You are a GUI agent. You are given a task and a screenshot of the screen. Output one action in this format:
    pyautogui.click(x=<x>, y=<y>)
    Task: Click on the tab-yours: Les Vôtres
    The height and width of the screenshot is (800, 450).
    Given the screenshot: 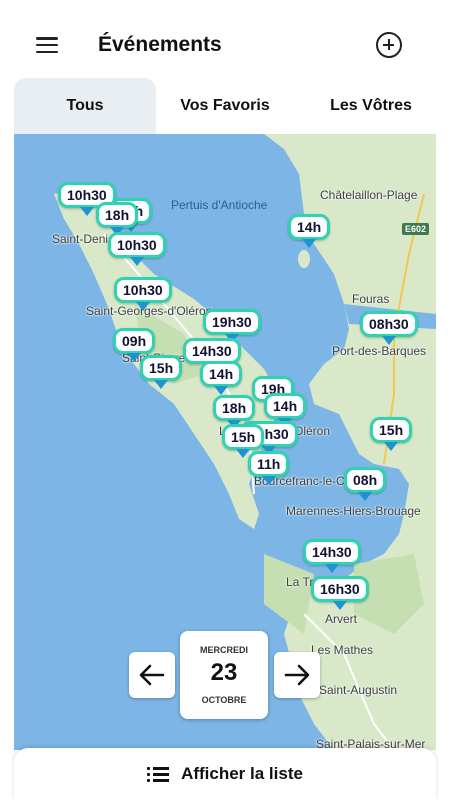 What is the action you would take?
    pyautogui.click(x=371, y=106)
    